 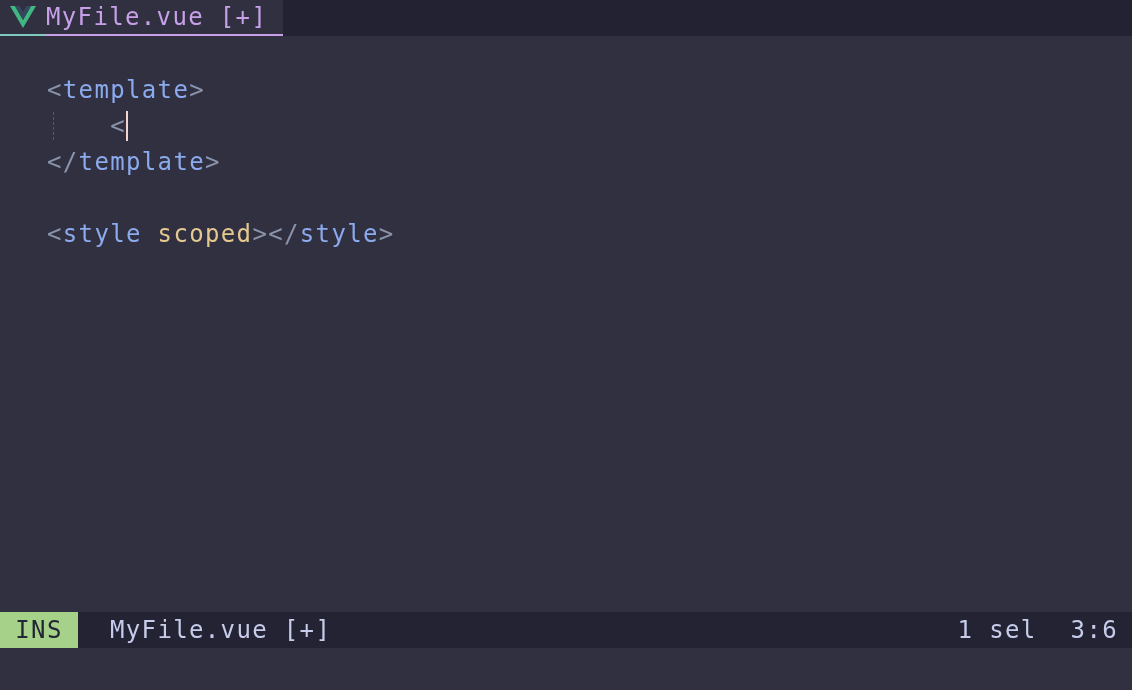 I want to click on selection-count: 1 sel, so click(x=997, y=630).